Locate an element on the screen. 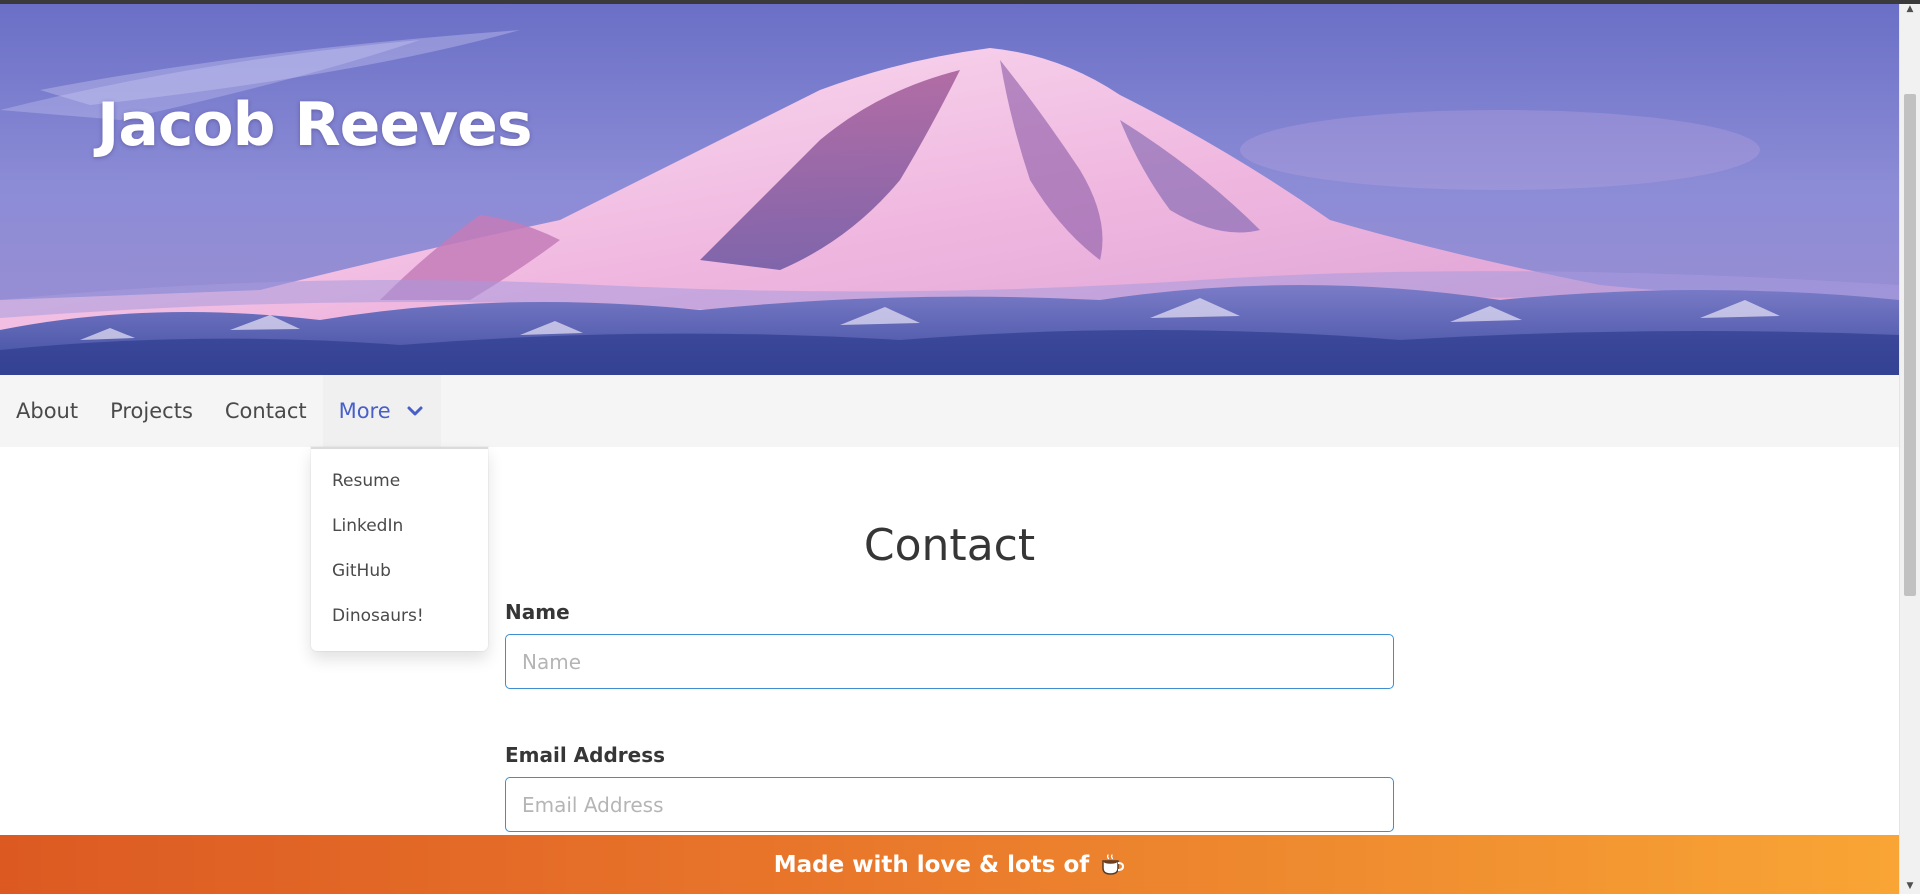 The width and height of the screenshot is (1920, 894). name-input is located at coordinates (949, 661).